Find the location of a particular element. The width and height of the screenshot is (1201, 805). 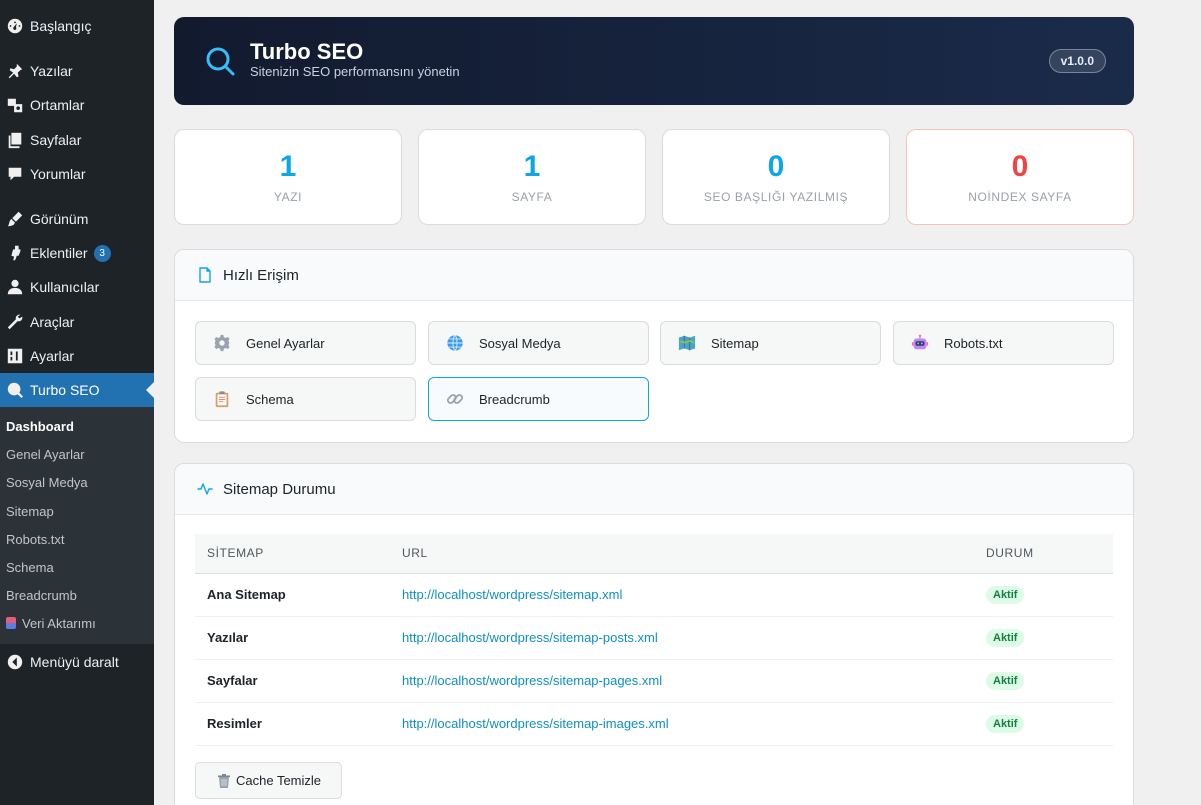

stat-label: SAYFA is located at coordinates (532, 197).